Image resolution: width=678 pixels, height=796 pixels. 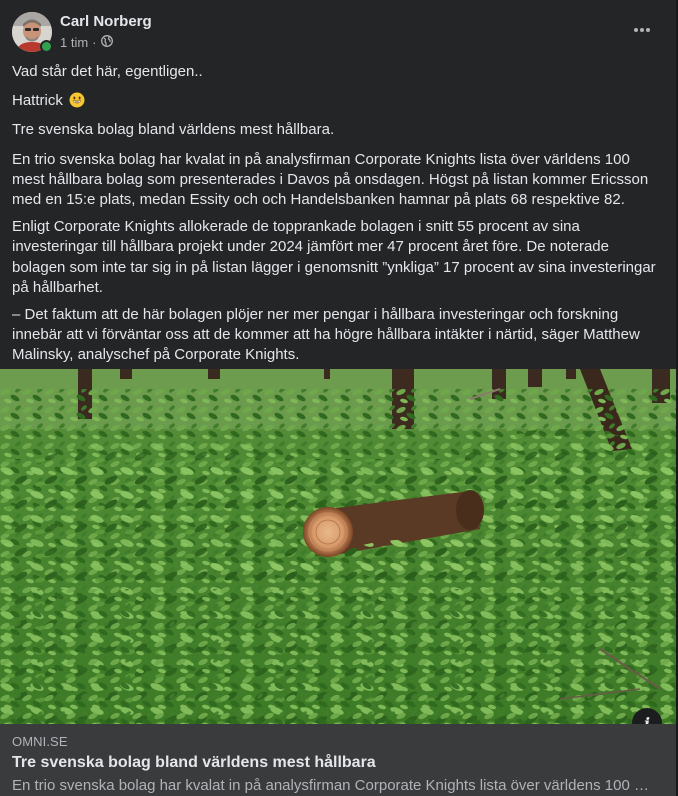 What do you see at coordinates (107, 71) in the screenshot?
I see `post-line-1: Vad står det här, egentligen..` at bounding box center [107, 71].